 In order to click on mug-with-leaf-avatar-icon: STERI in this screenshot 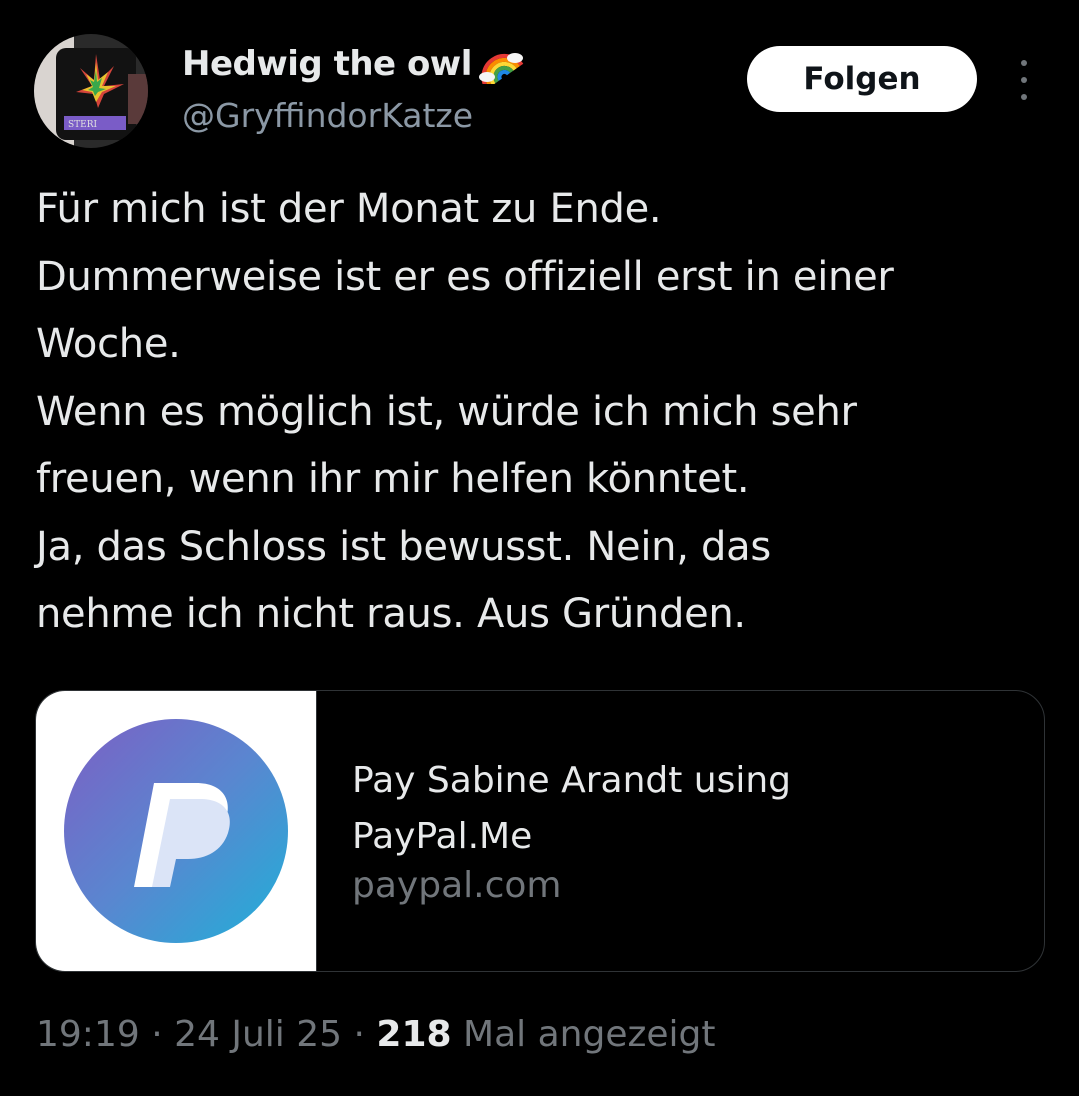, I will do `click(91, 91)`.